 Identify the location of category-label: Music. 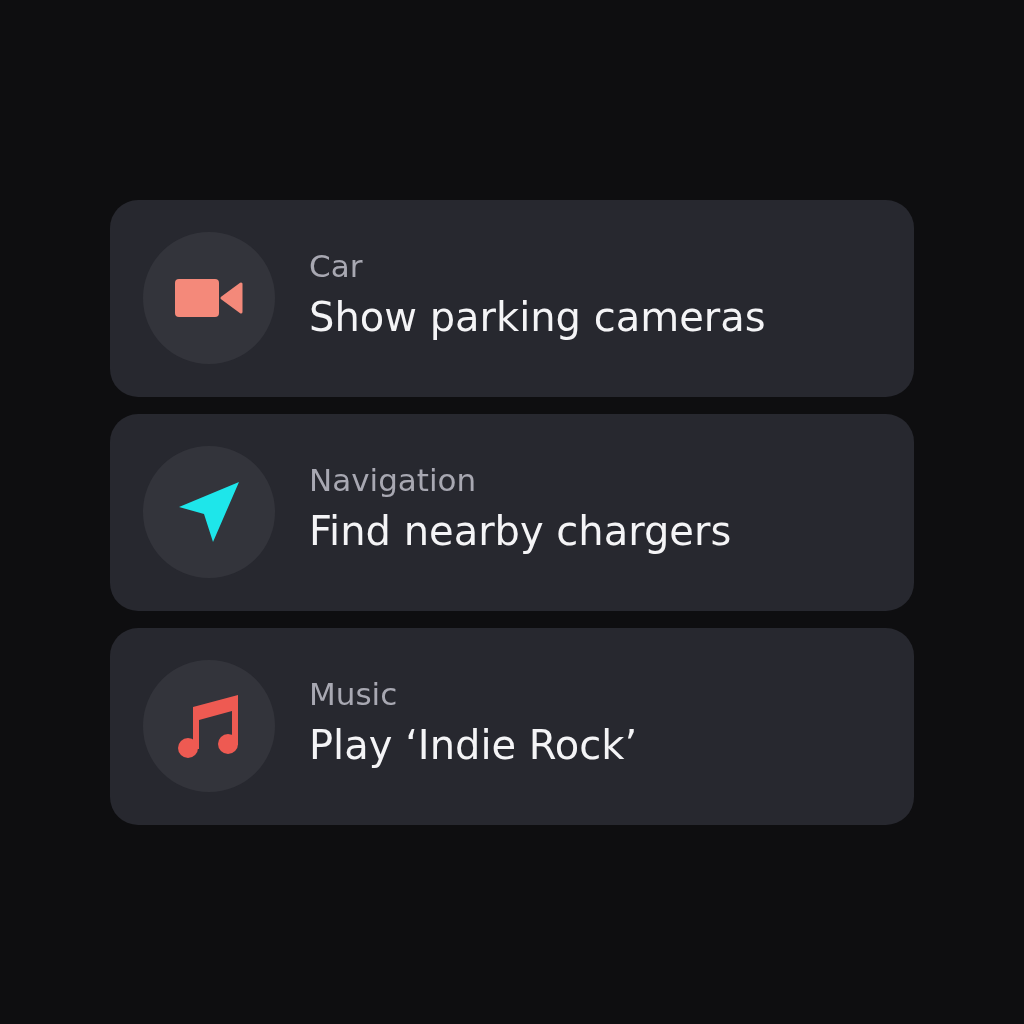
(354, 694).